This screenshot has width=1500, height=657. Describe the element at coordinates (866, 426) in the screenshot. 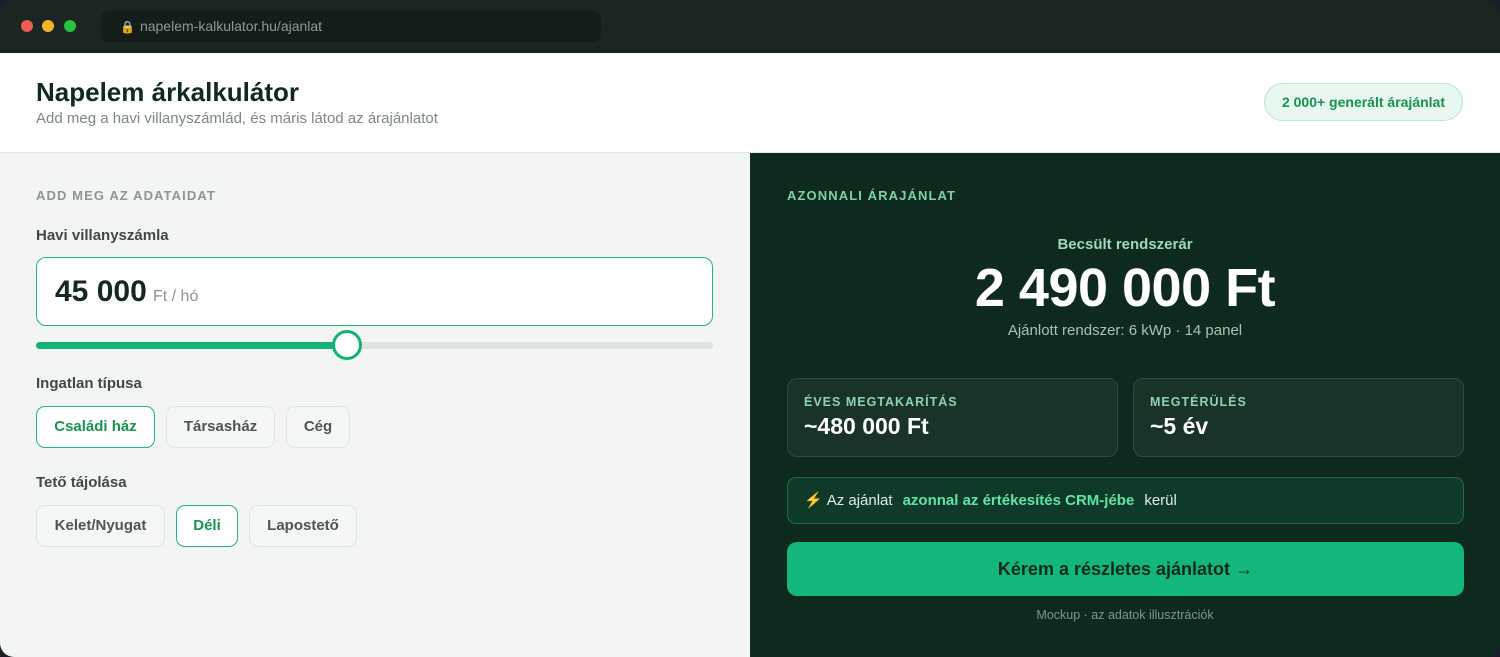

I see `savings-value: ~480 000 Ft` at that location.